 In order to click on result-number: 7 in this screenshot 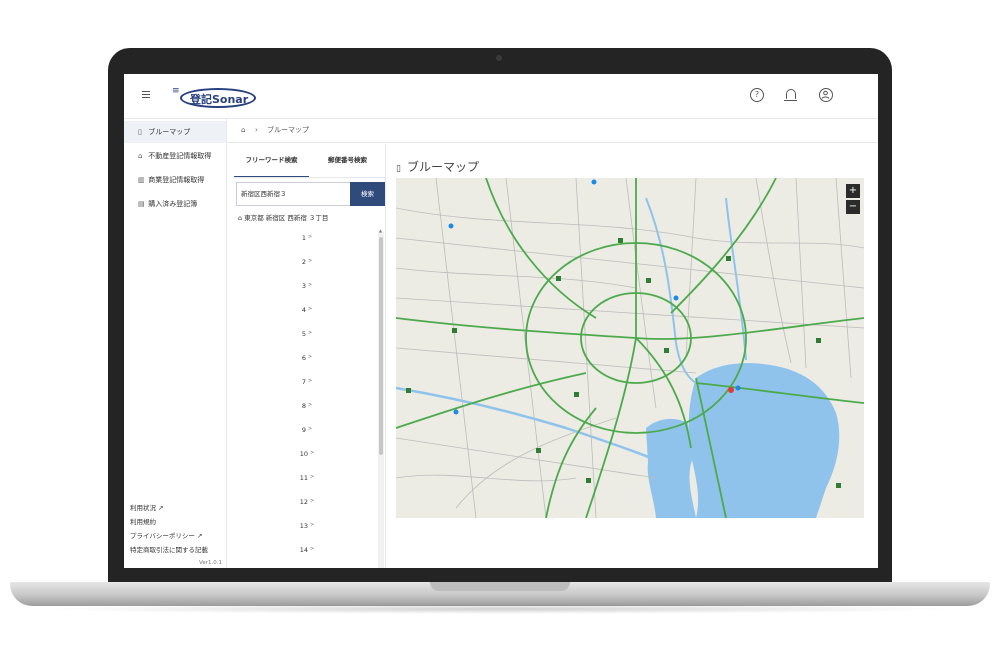, I will do `click(303, 382)`.